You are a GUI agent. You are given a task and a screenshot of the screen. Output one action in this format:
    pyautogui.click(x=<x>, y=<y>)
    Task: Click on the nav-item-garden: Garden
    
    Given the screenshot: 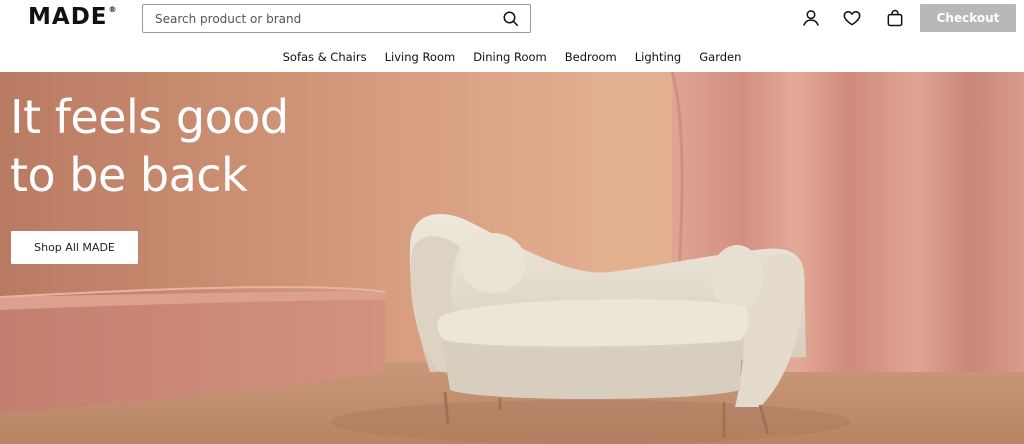 What is the action you would take?
    pyautogui.click(x=720, y=59)
    